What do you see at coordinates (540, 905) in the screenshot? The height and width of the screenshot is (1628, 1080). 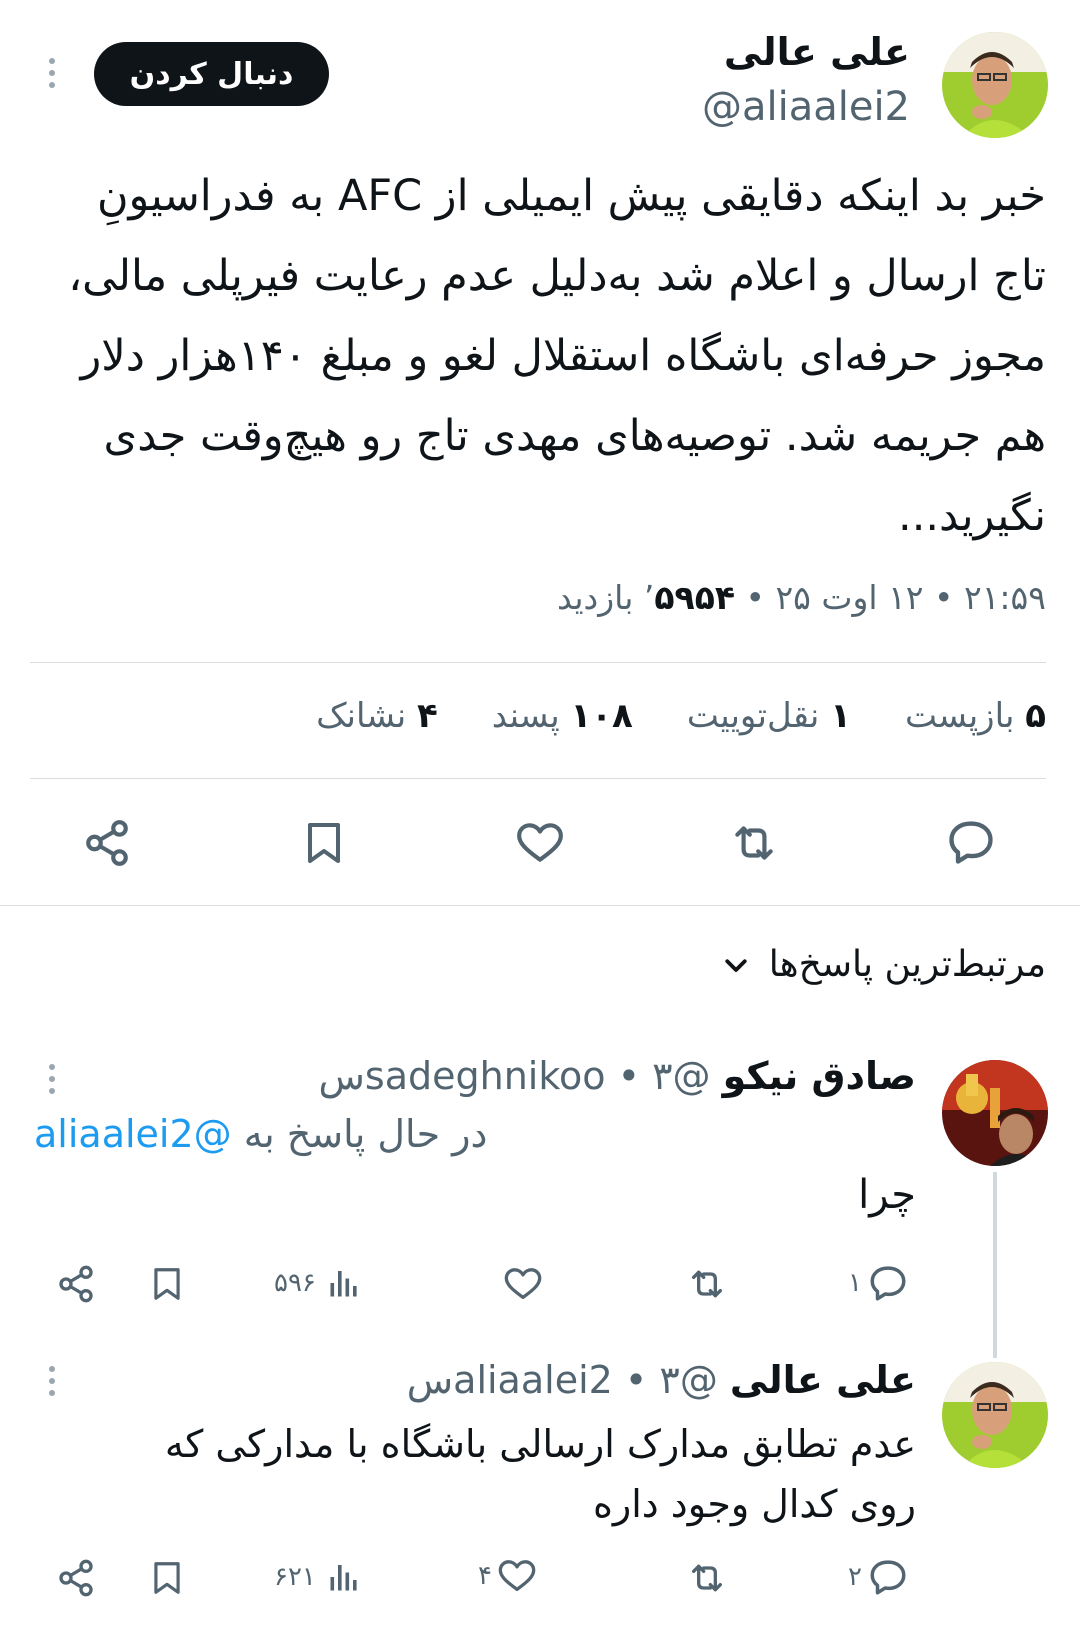 I see `section-divider` at bounding box center [540, 905].